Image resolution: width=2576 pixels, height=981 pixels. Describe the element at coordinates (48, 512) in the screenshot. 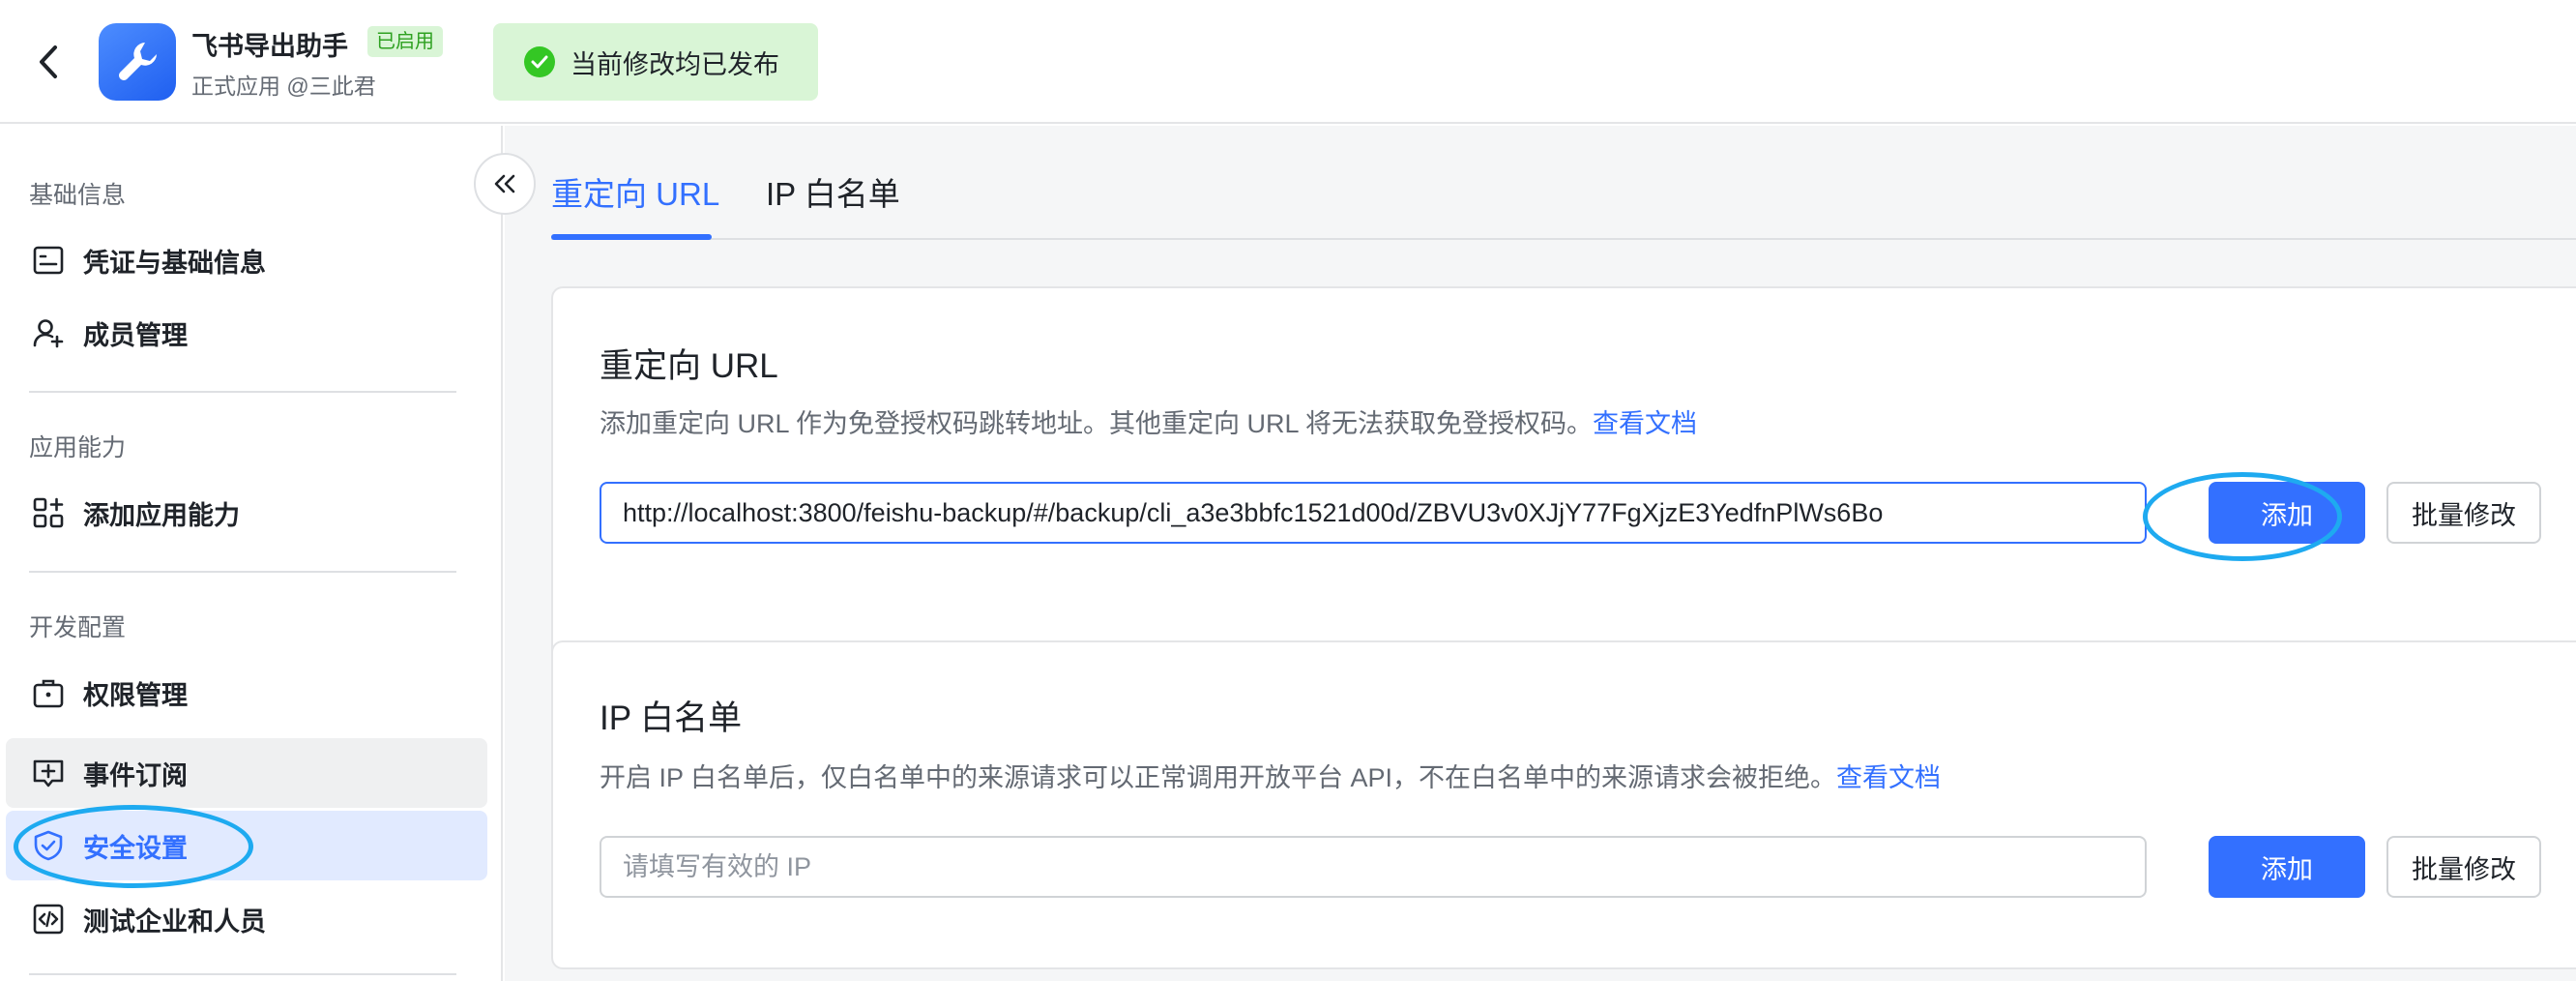

I see `apps-add-icon` at that location.